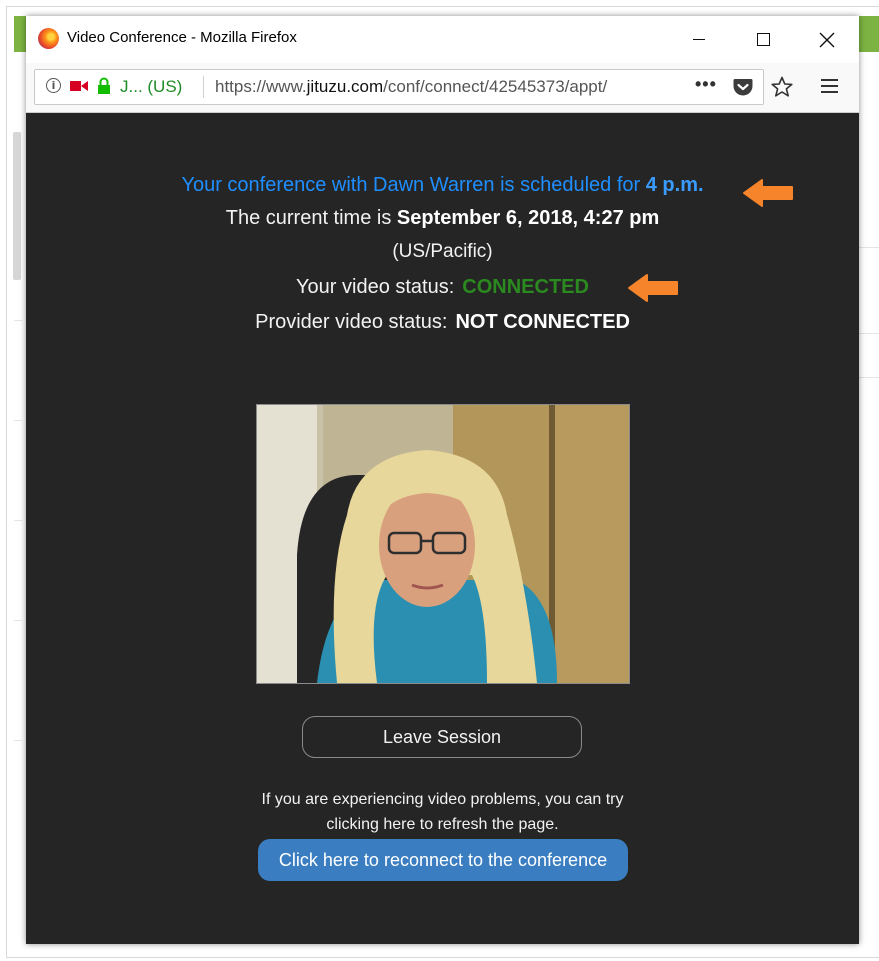 The width and height of the screenshot is (879, 961). Describe the element at coordinates (743, 87) in the screenshot. I see `pocket-icon` at that location.